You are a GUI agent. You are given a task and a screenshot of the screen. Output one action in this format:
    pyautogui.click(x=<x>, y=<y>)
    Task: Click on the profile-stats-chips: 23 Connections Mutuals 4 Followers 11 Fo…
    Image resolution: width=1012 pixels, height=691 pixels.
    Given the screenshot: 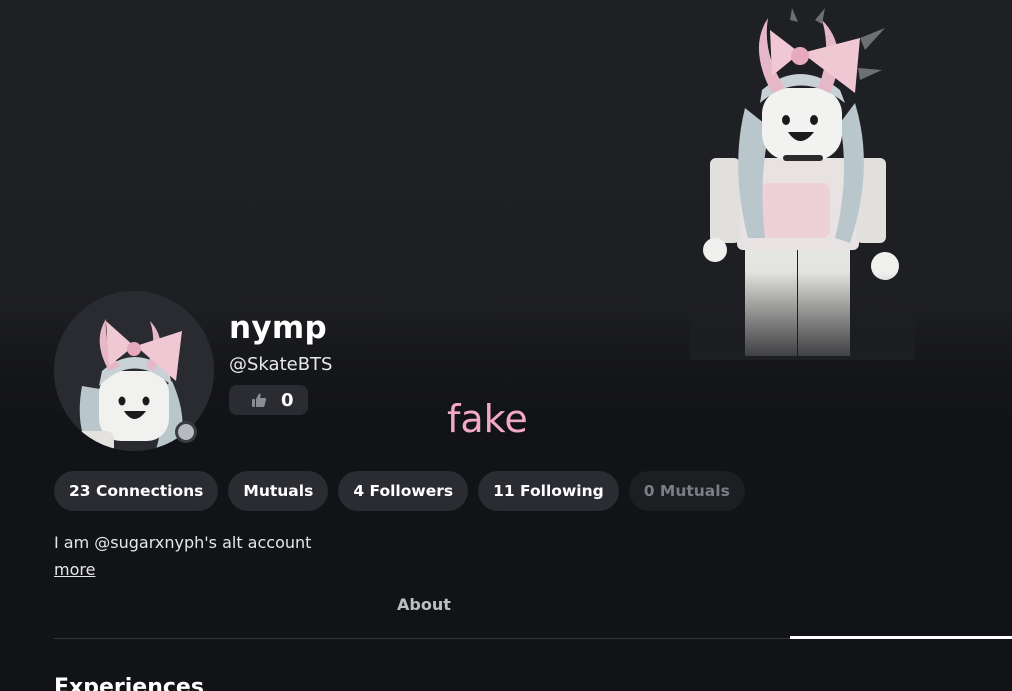 What is the action you would take?
    pyautogui.click(x=399, y=491)
    